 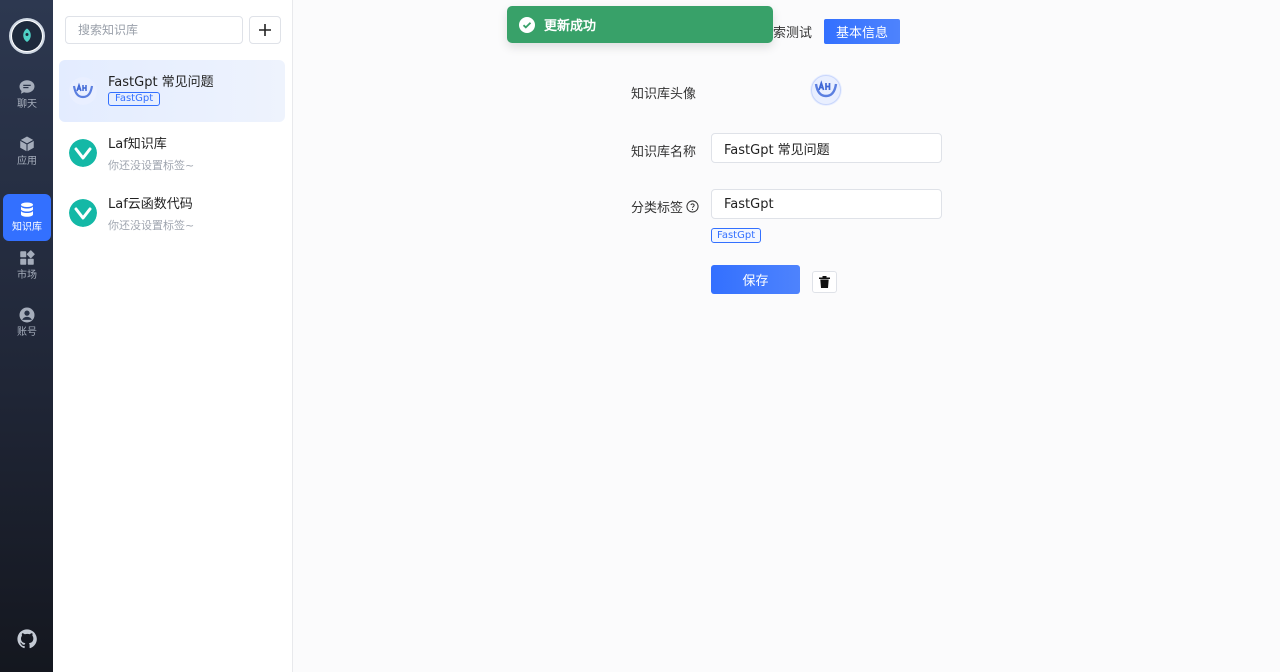 I want to click on list-item-tag: FastGpt, so click(x=134, y=99).